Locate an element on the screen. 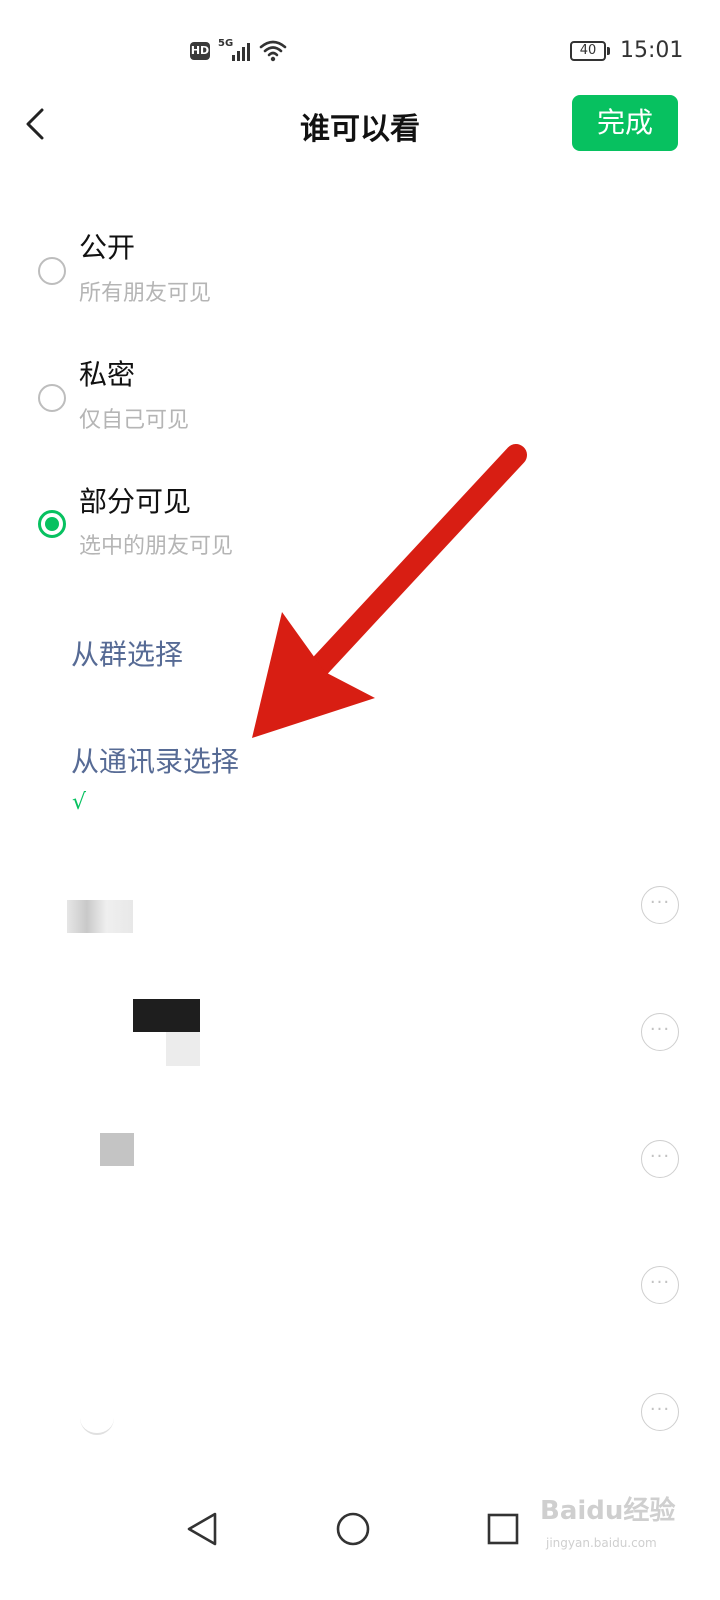 This screenshot has width=720, height=1600. select-from-group-link: 从群选择 is located at coordinates (127, 653).